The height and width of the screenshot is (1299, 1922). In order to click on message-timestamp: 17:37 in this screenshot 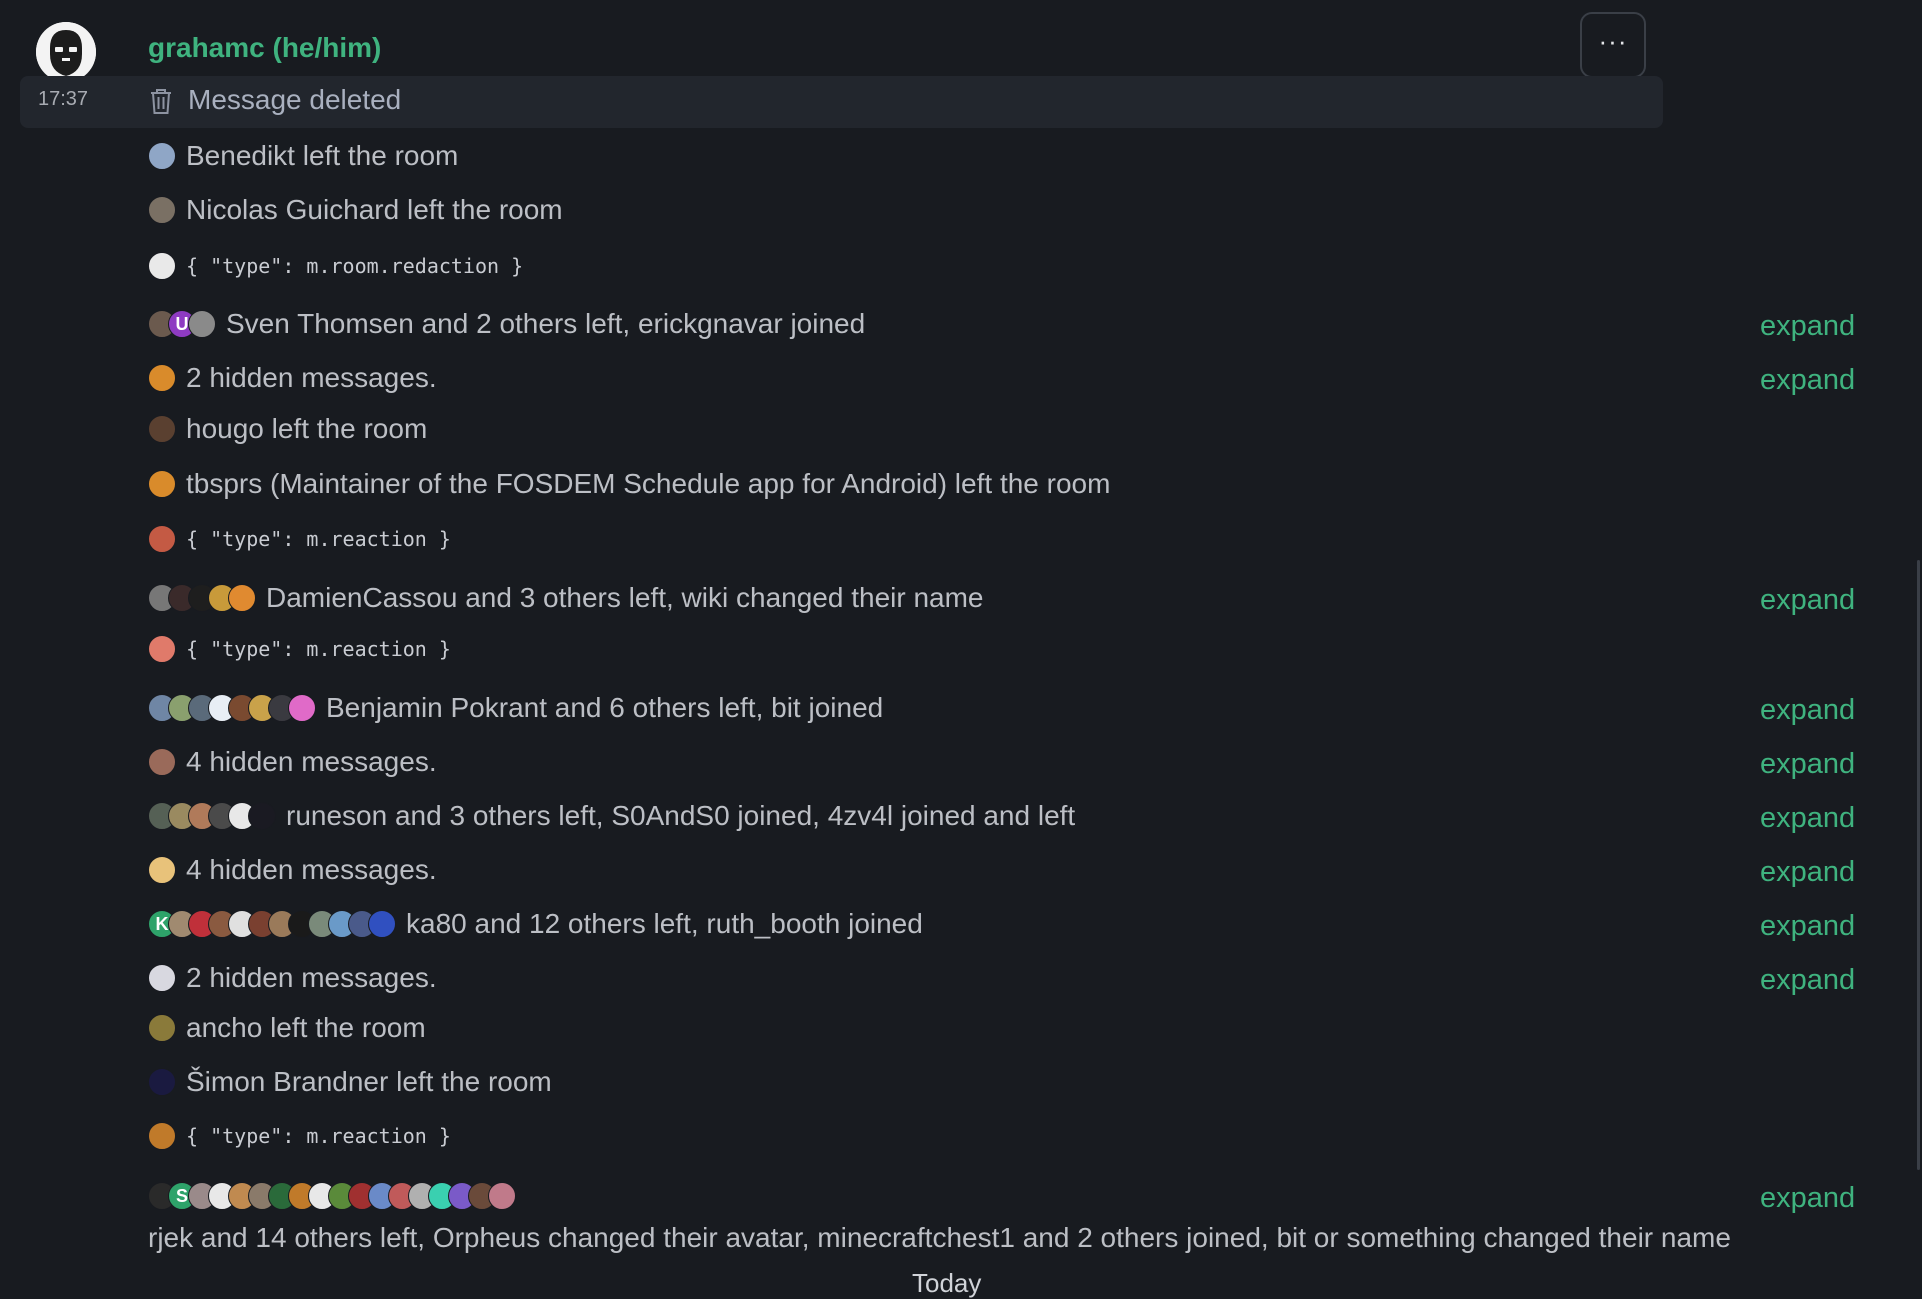, I will do `click(63, 99)`.